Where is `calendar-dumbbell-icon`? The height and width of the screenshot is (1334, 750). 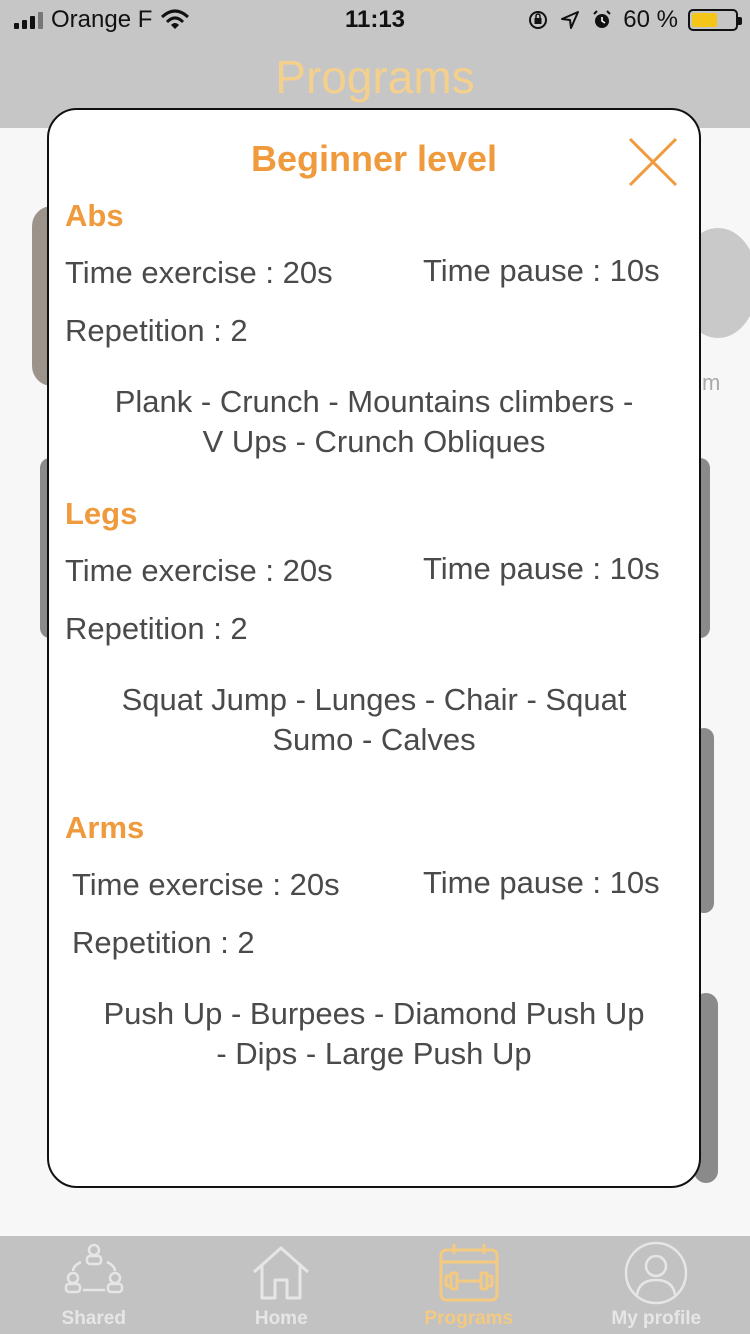 calendar-dumbbell-icon is located at coordinates (469, 1273).